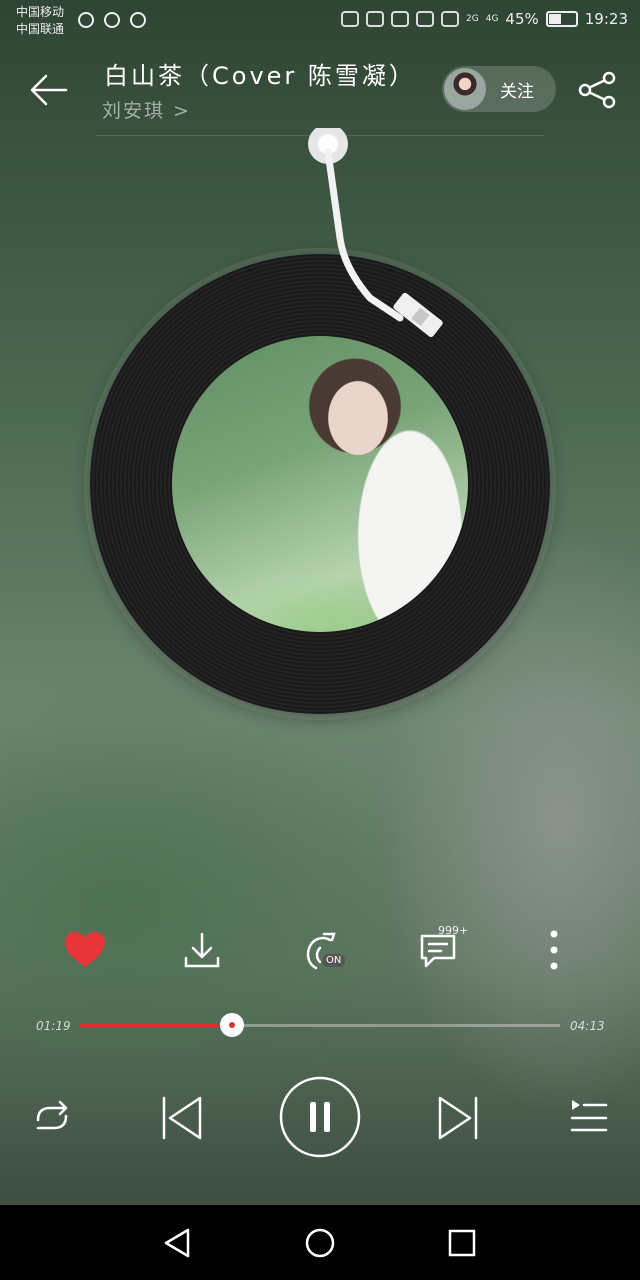 The height and width of the screenshot is (1280, 640). Describe the element at coordinates (484, 19) in the screenshot. I see `system-status: 2G 4G 45% 19:23` at that location.